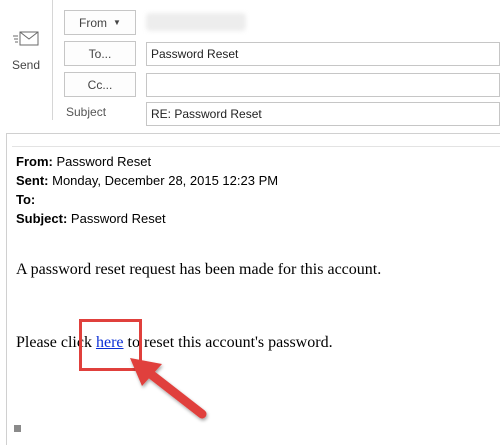 This screenshot has width=500, height=445. I want to click on annotation-arrow-icon, so click(168, 388).